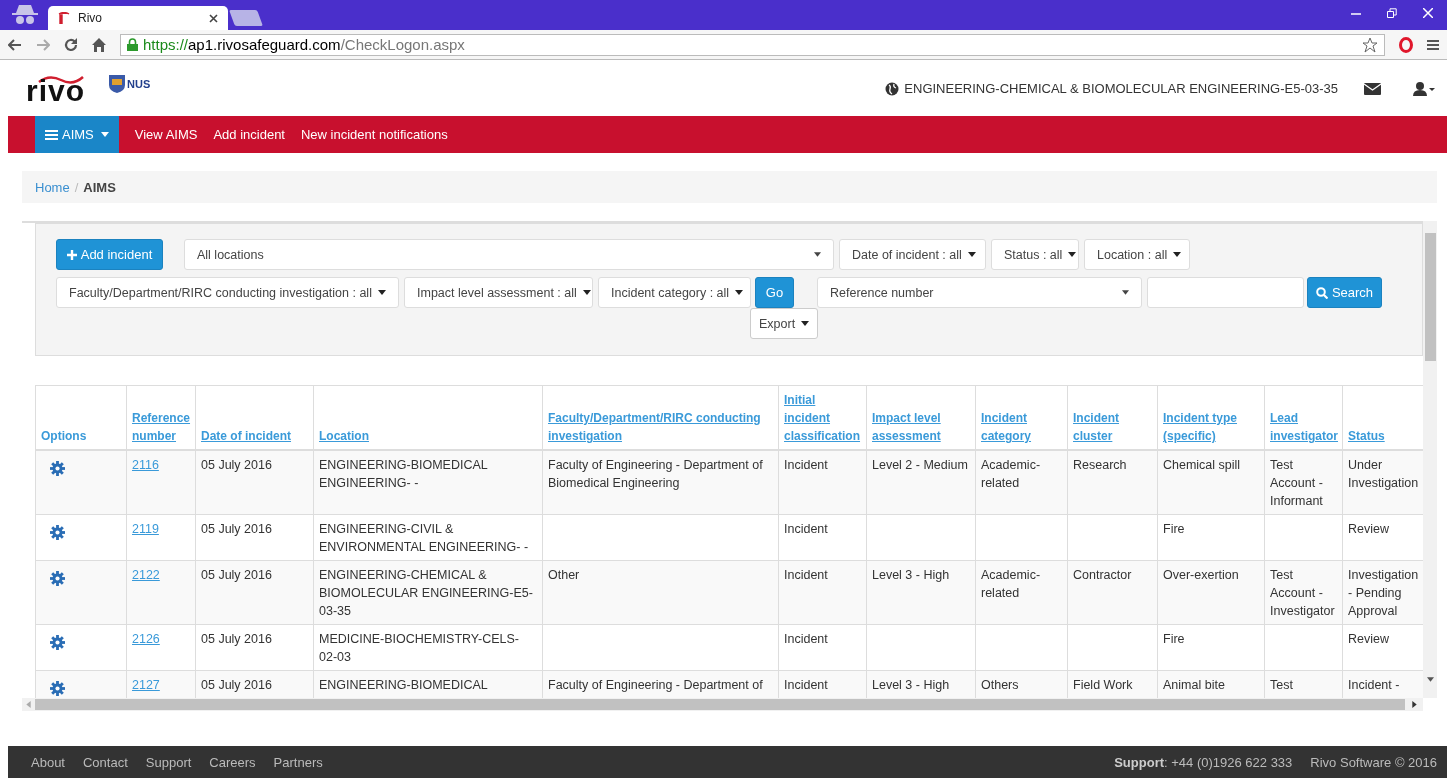 The height and width of the screenshot is (778, 1447). What do you see at coordinates (1372, 88) in the screenshot?
I see `mail-icon` at bounding box center [1372, 88].